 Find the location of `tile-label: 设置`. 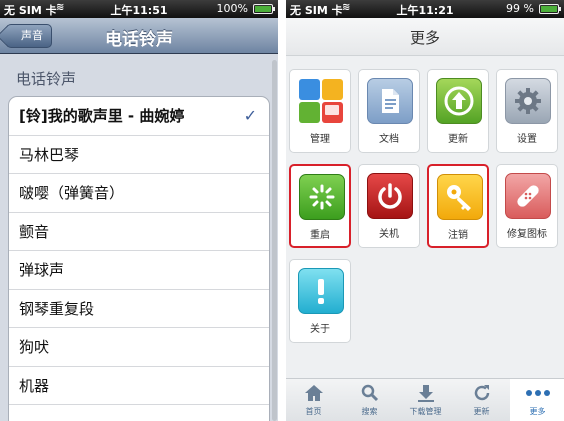

tile-label: 设置 is located at coordinates (527, 139).